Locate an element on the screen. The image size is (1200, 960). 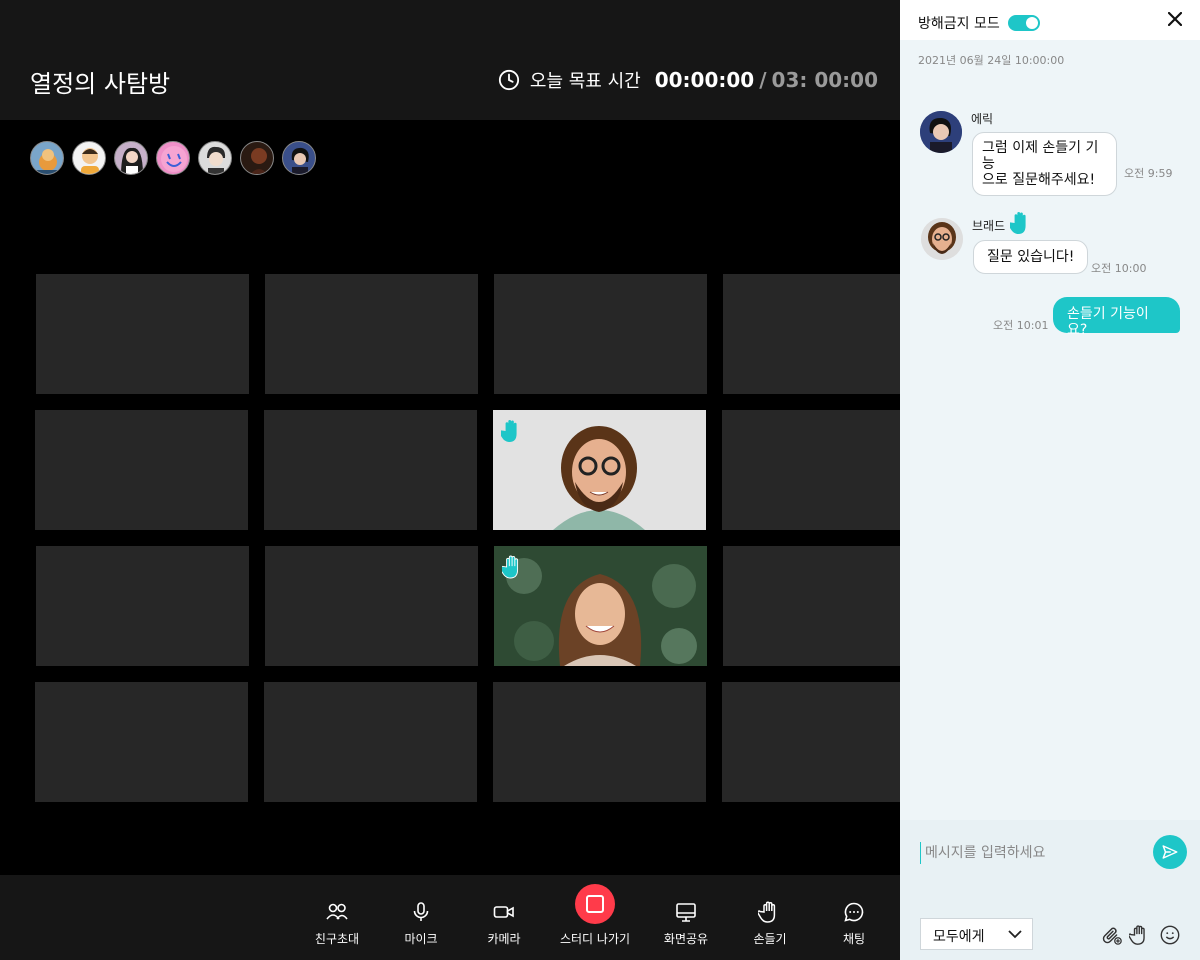
chat-composer: 모두에게 is located at coordinates (1050, 890).